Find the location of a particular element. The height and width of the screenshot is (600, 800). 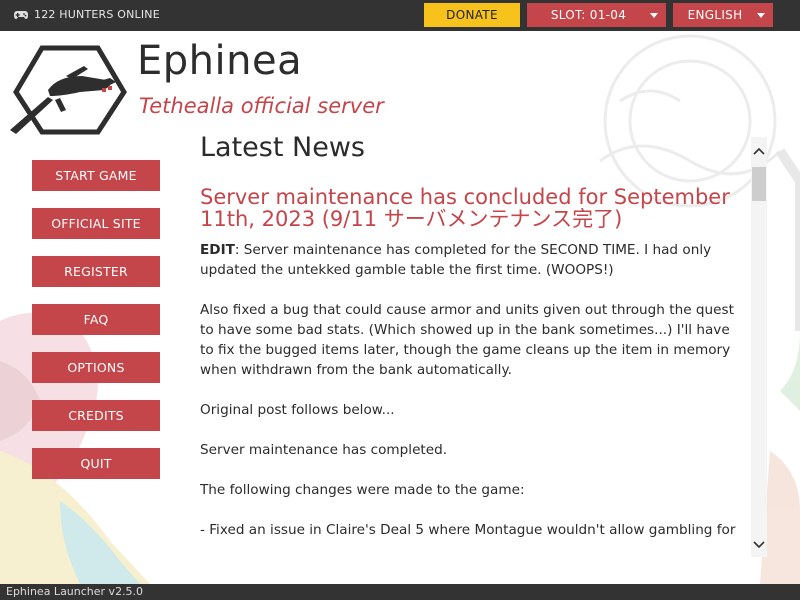

menu-label: START GAME is located at coordinates (96, 175).